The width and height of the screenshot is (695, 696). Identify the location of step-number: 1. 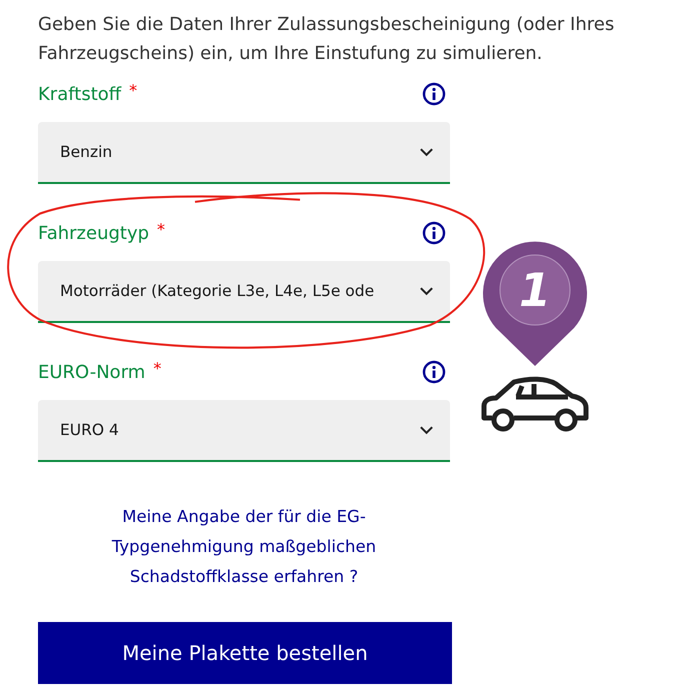
(535, 290).